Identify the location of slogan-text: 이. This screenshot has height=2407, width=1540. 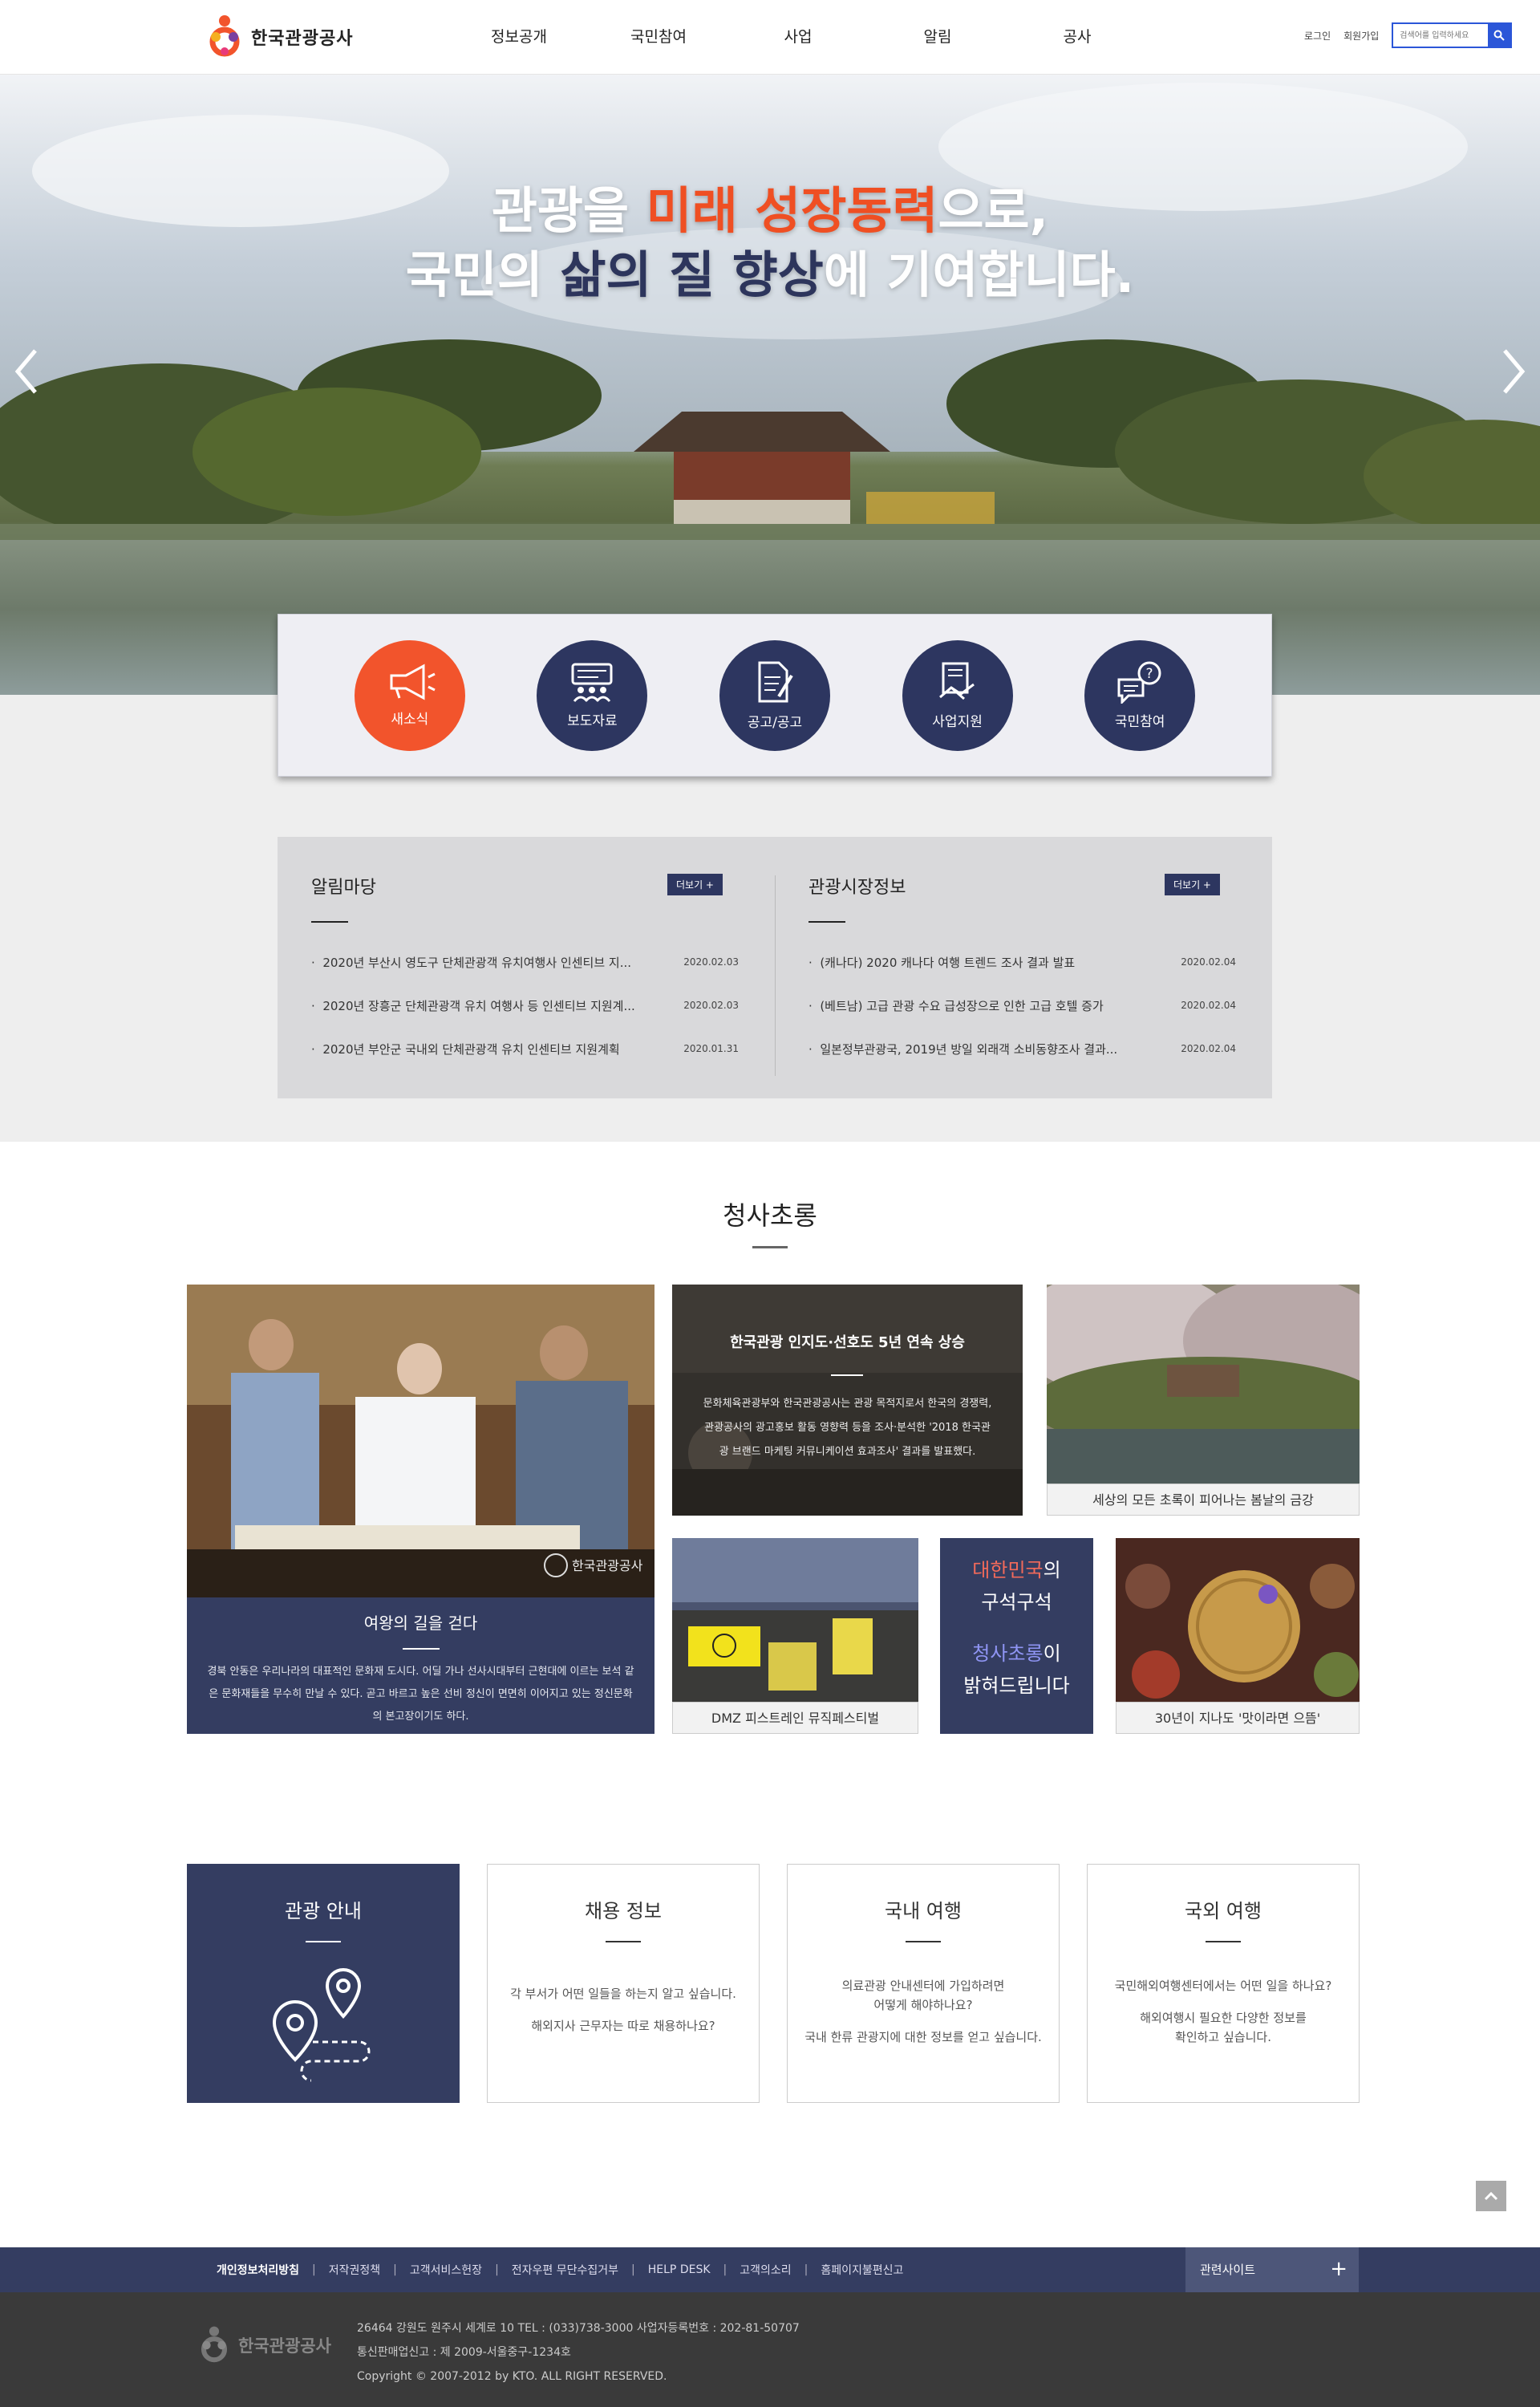
(1052, 1653).